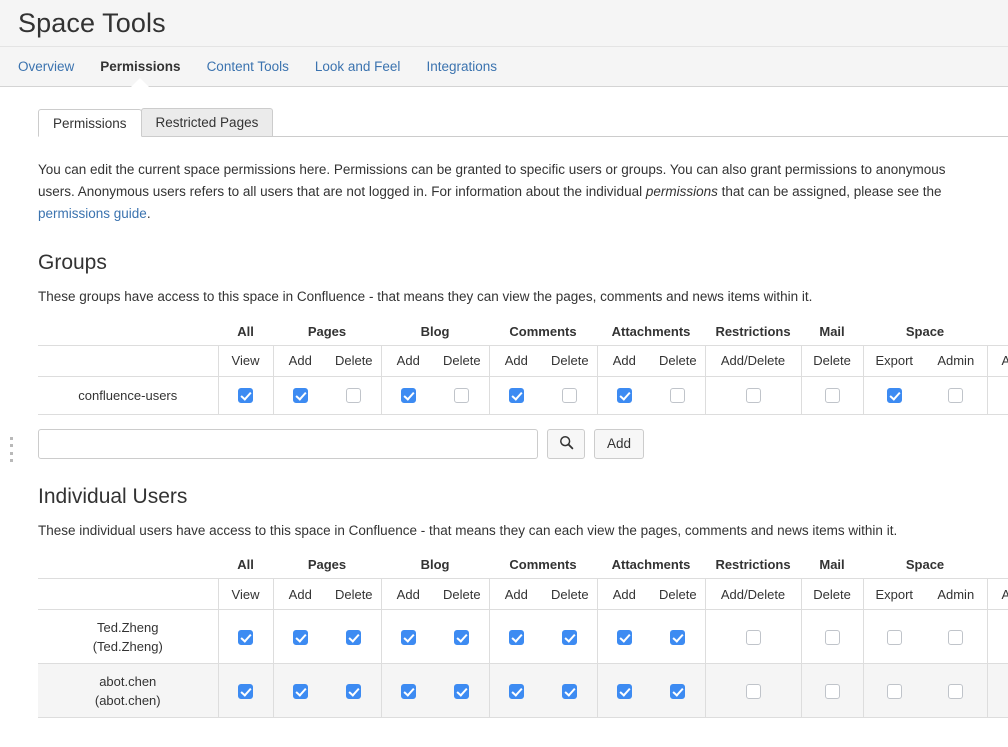 The height and width of the screenshot is (747, 1008). Describe the element at coordinates (516, 360) in the screenshot. I see `groups-sub-comments-add: Add` at that location.